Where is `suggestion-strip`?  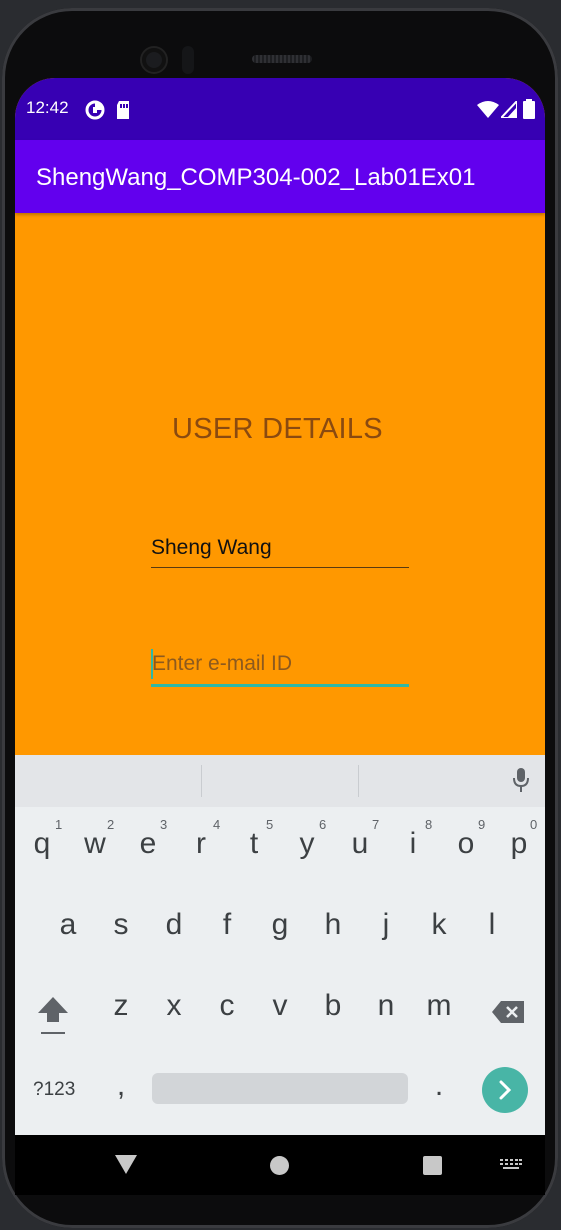 suggestion-strip is located at coordinates (280, 781).